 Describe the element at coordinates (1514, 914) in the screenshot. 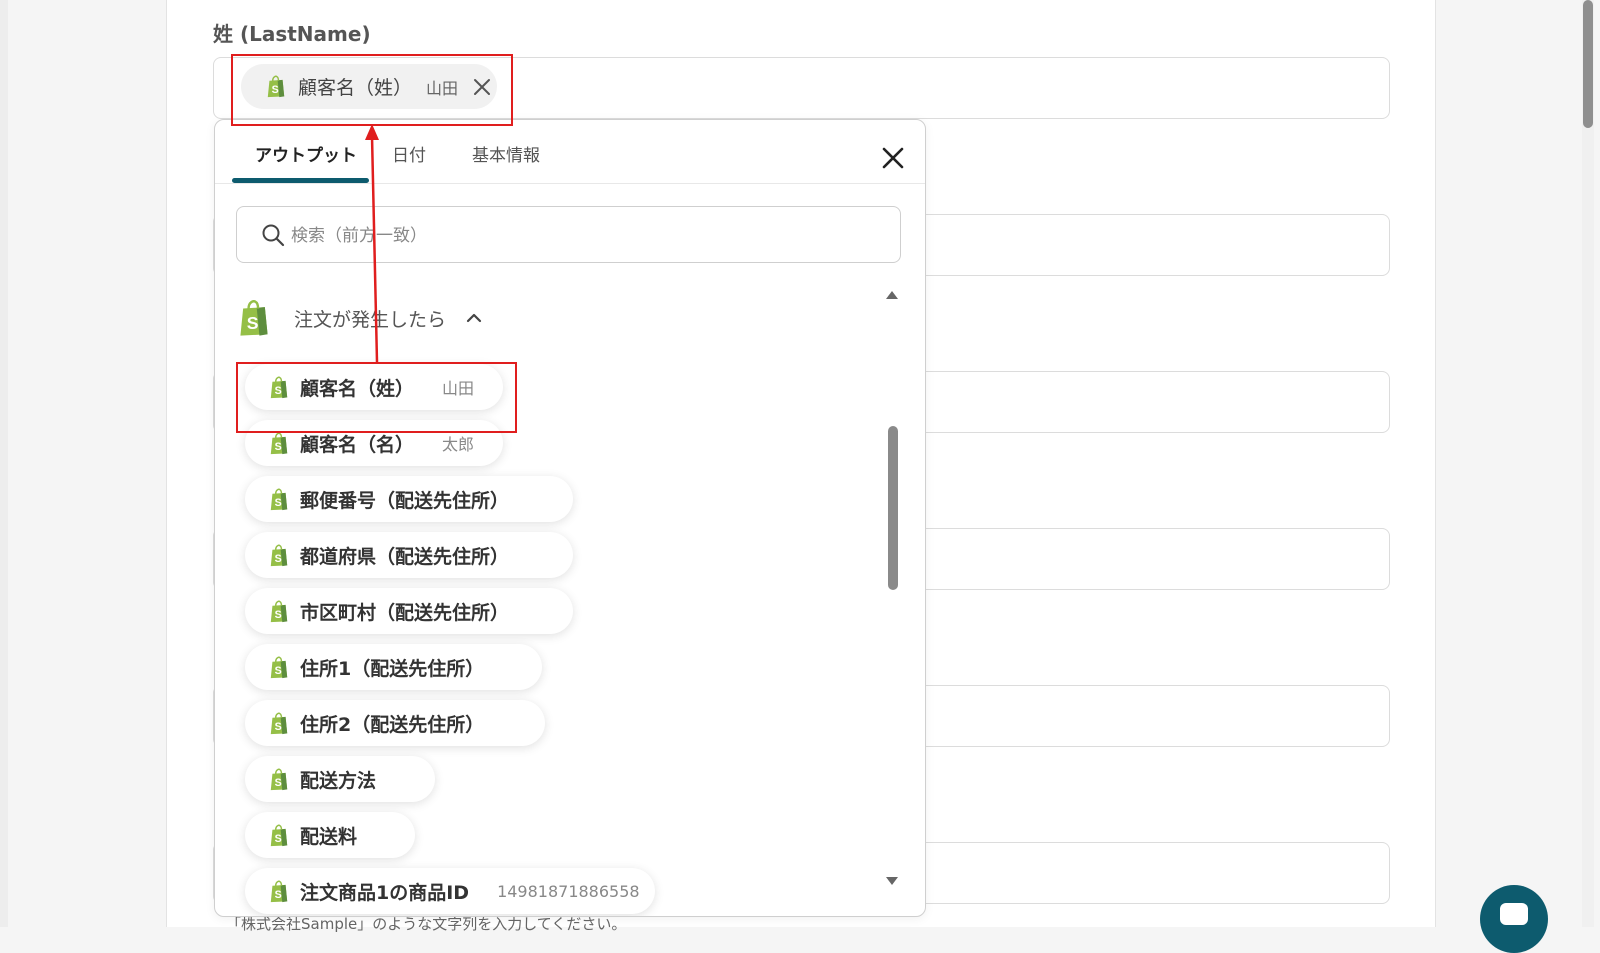

I see `chat-icon` at that location.